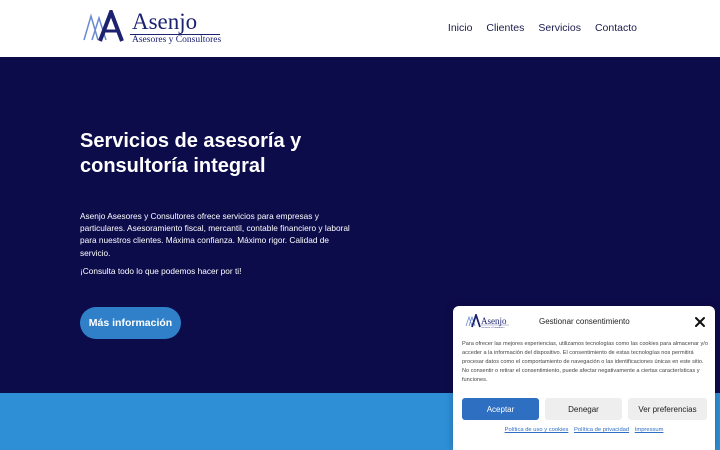 This screenshot has width=720, height=450. What do you see at coordinates (130, 323) in the screenshot?
I see `more-info-button: Más información` at bounding box center [130, 323].